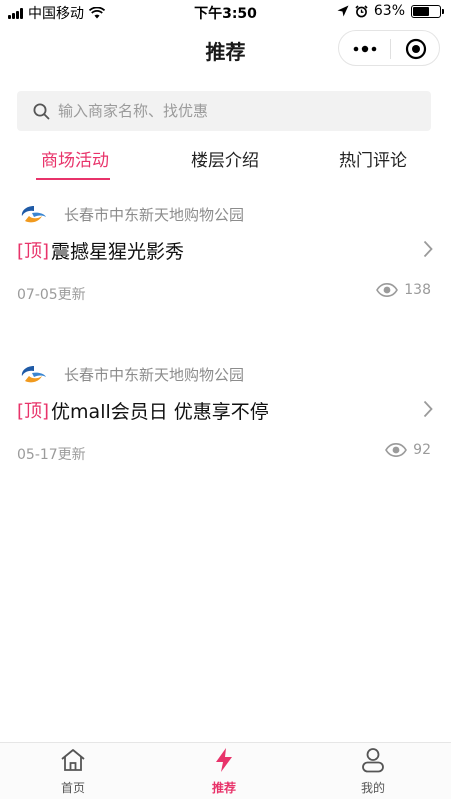  Describe the element at coordinates (223, 788) in the screenshot. I see `tabbar-label: 推荐` at that location.